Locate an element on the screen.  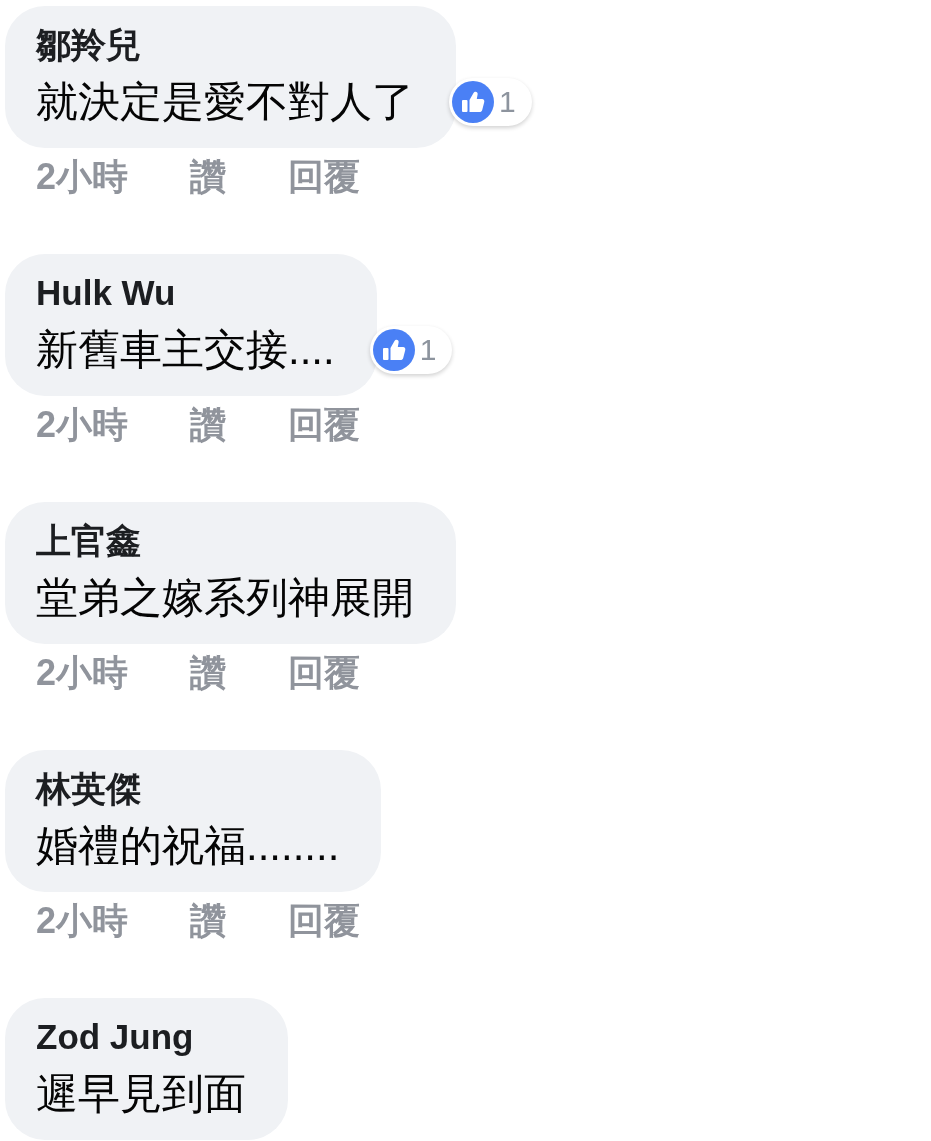
comment-author: 林英傑 is located at coordinates (89, 789).